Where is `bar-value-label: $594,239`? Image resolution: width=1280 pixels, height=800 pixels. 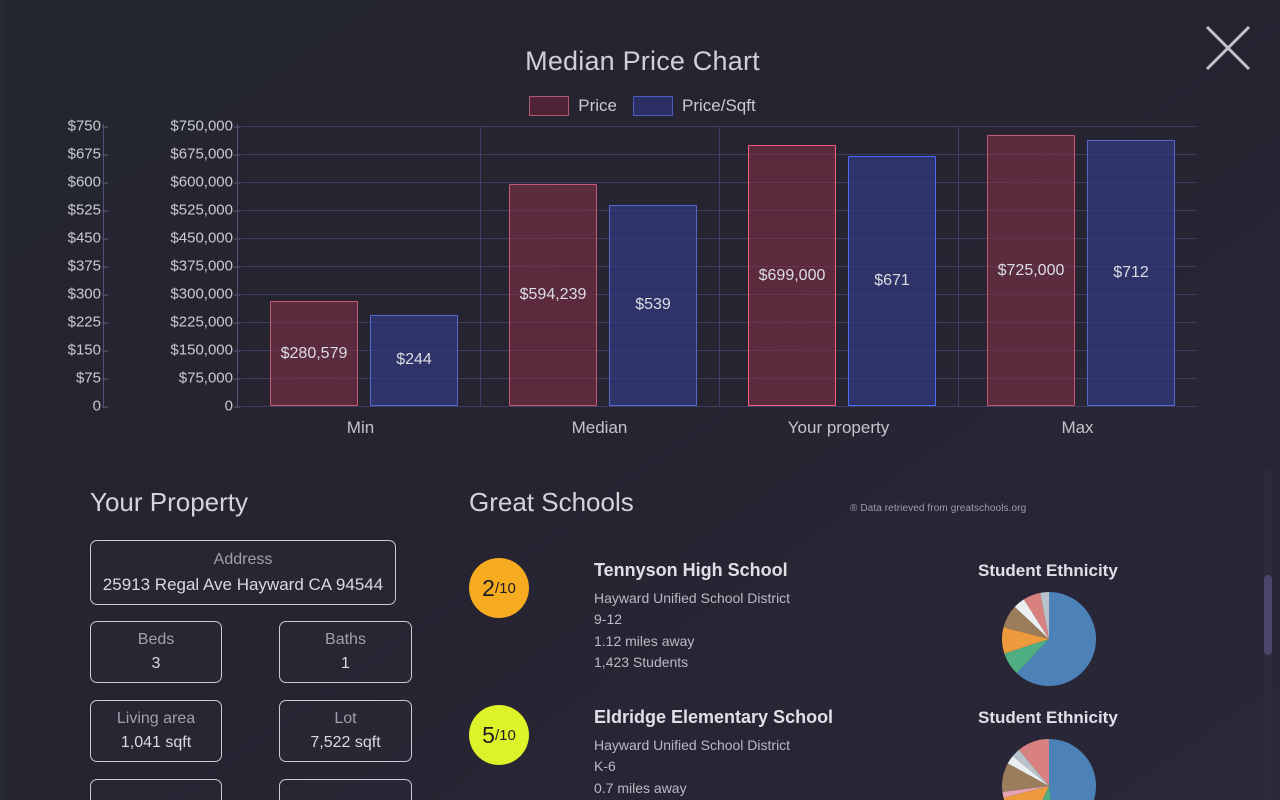
bar-value-label: $594,239 is located at coordinates (553, 295).